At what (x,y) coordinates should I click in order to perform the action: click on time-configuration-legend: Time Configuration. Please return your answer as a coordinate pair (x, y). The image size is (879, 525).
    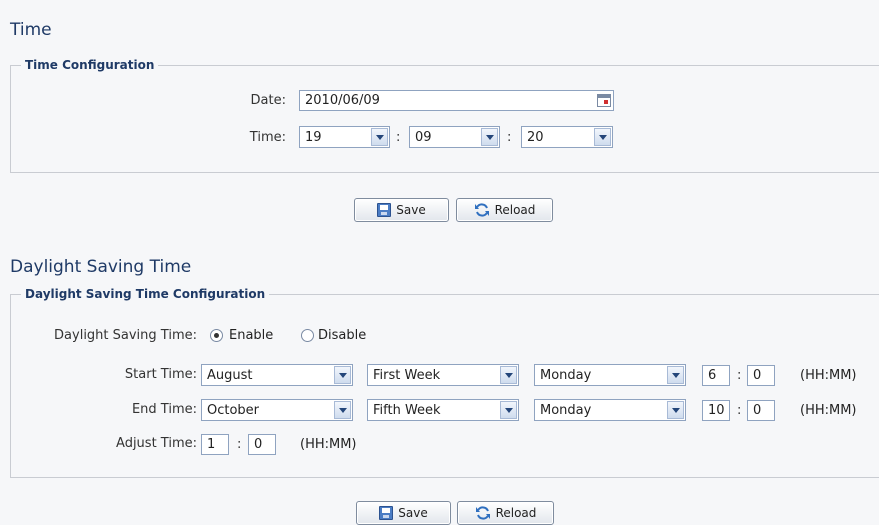
    Looking at the image, I should click on (90, 65).